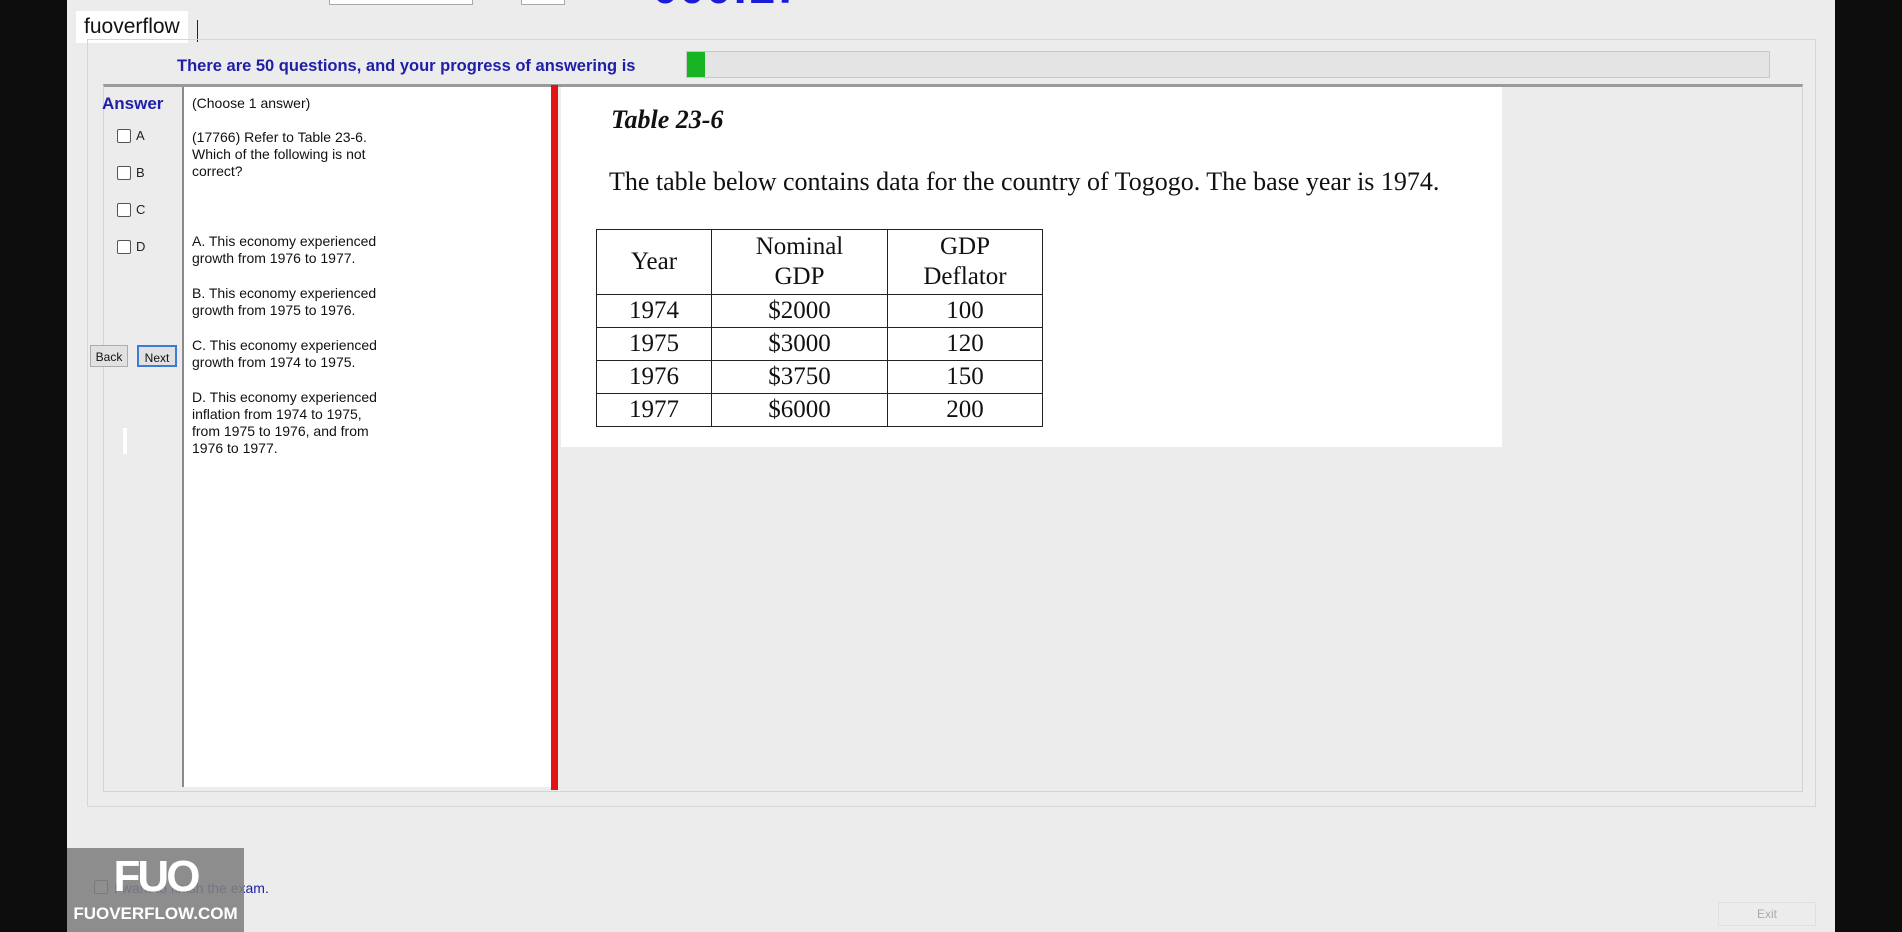 This screenshot has height=932, width=1902. Describe the element at coordinates (140, 173) in the screenshot. I see `option-label: B` at that location.